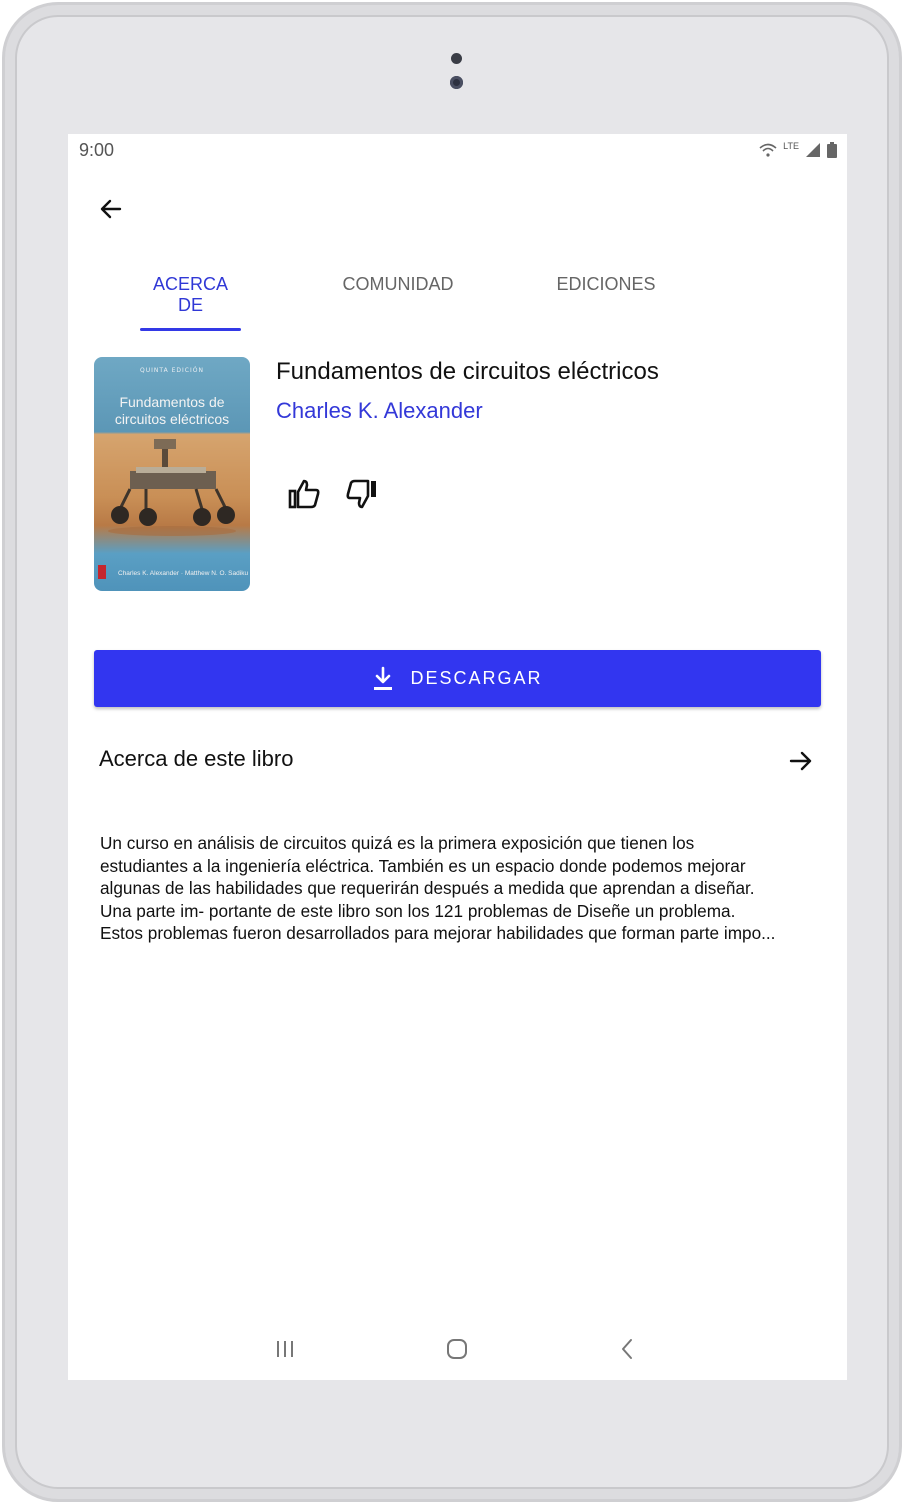 The height and width of the screenshot is (1505, 906). I want to click on network-type: LTE, so click(791, 146).